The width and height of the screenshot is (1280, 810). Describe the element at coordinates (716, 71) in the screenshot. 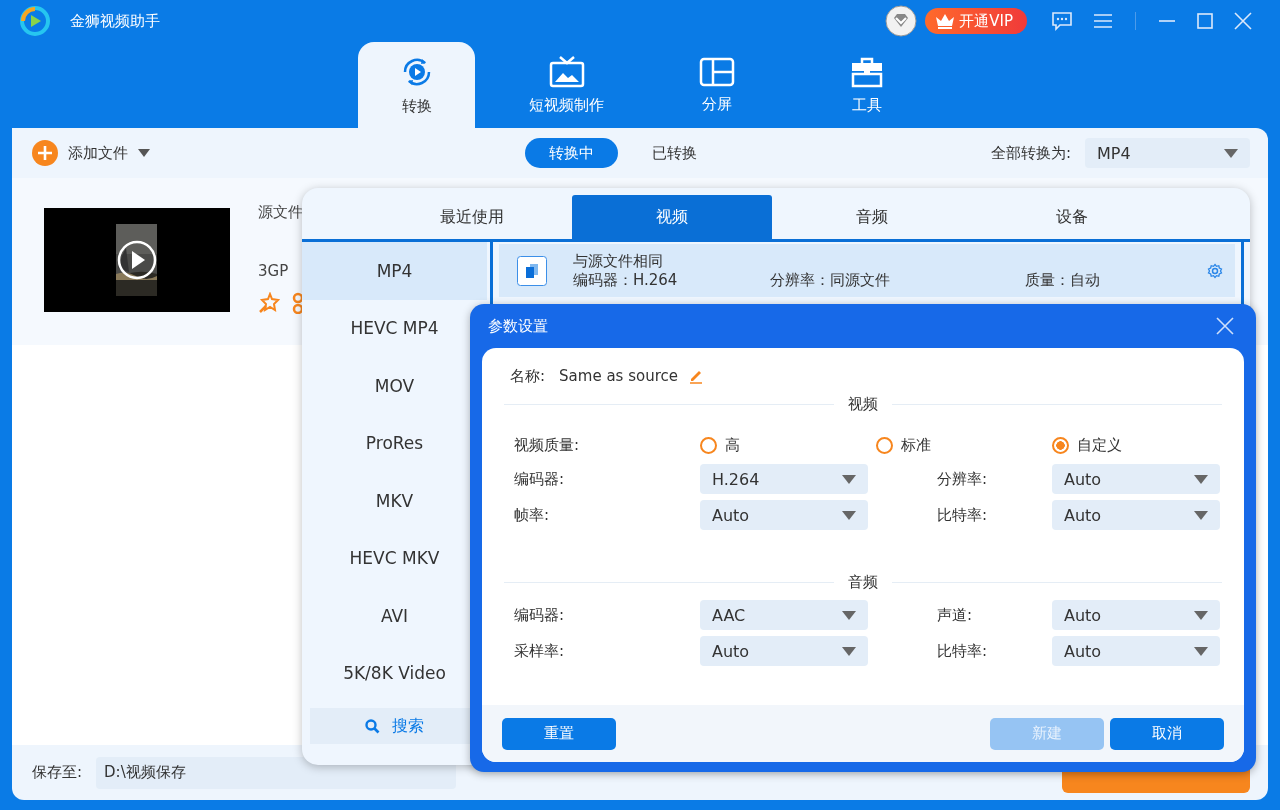

I see `split-screen-icon` at that location.